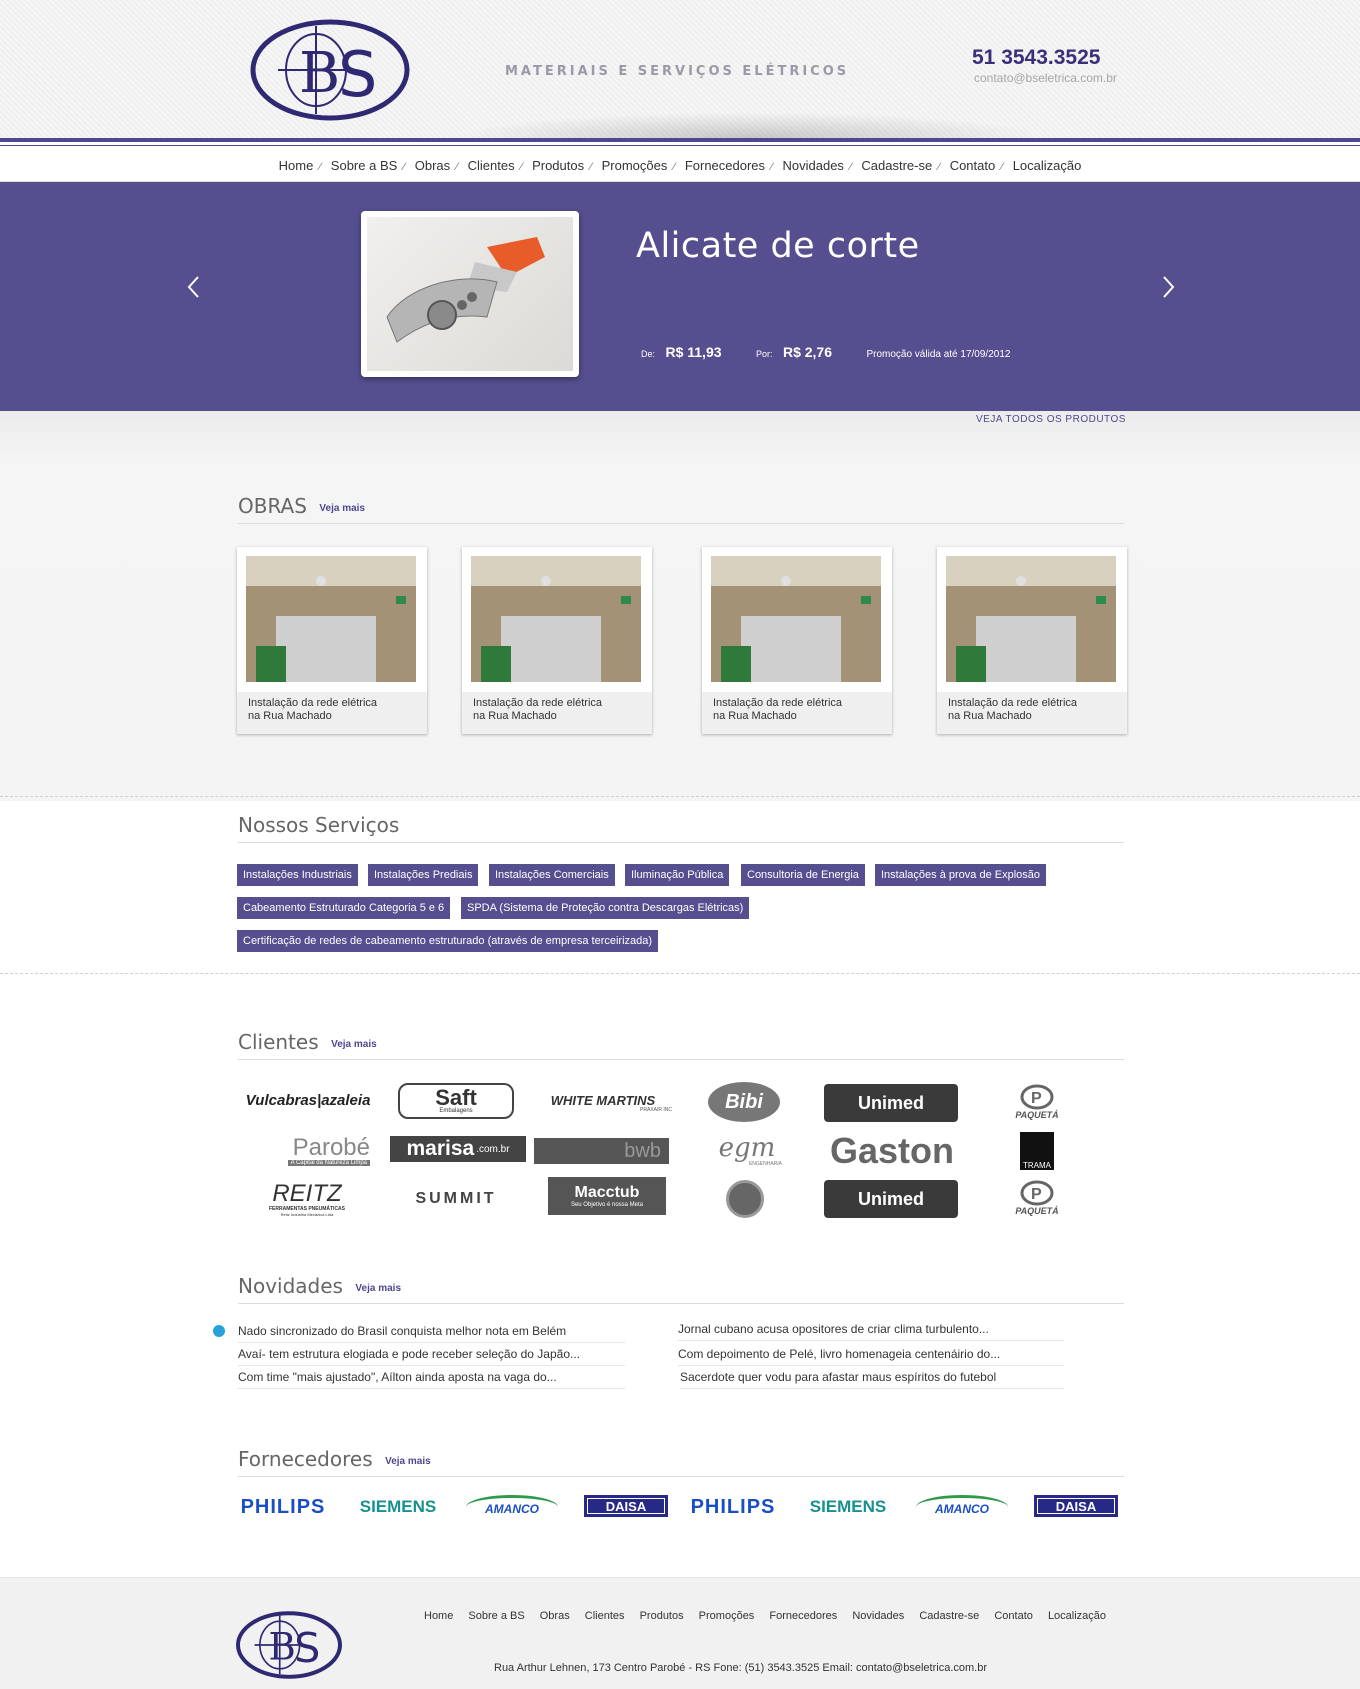  Describe the element at coordinates (458, 1149) in the screenshot. I see `client-logo-marisa: marisa .com.br` at that location.